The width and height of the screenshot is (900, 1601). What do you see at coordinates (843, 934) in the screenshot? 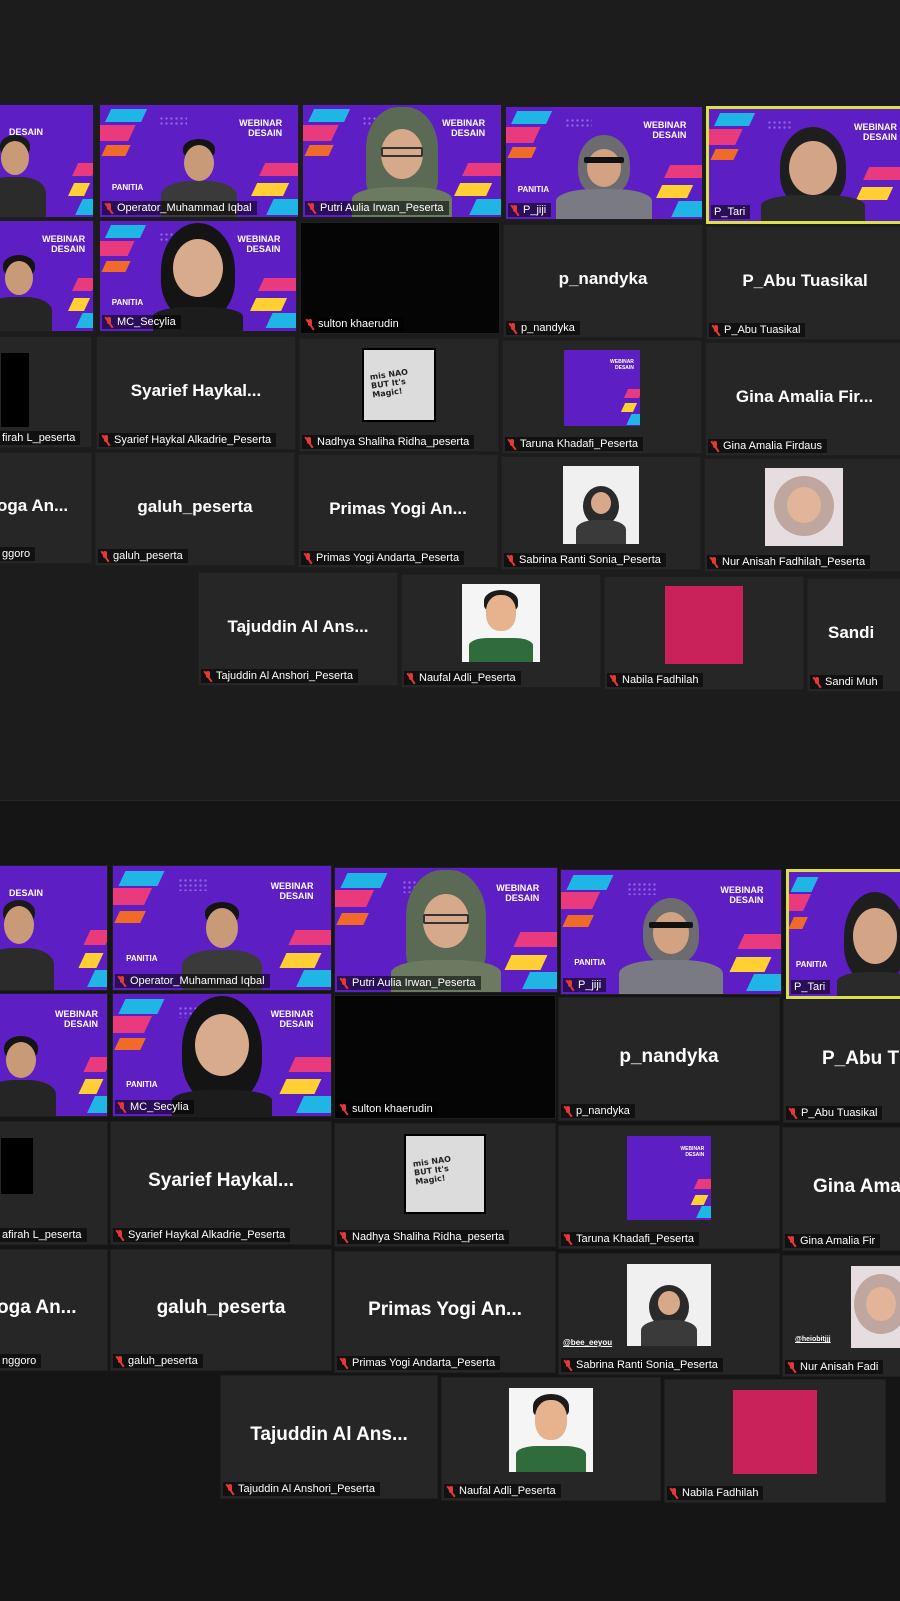
I see `video-tile-tari-active-speaker: PANITIA P_Tari` at bounding box center [843, 934].